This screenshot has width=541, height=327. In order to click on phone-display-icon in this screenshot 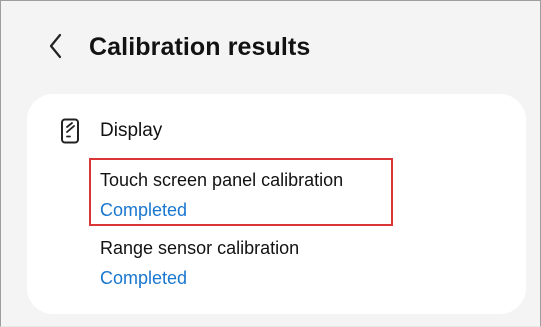, I will do `click(70, 131)`.